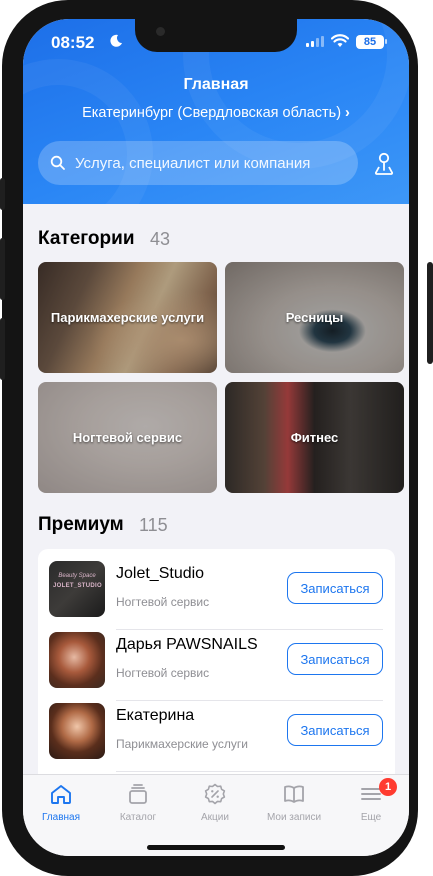 This screenshot has height=876, width=433. Describe the element at coordinates (388, 787) in the screenshot. I see `notification-badge: 1` at that location.